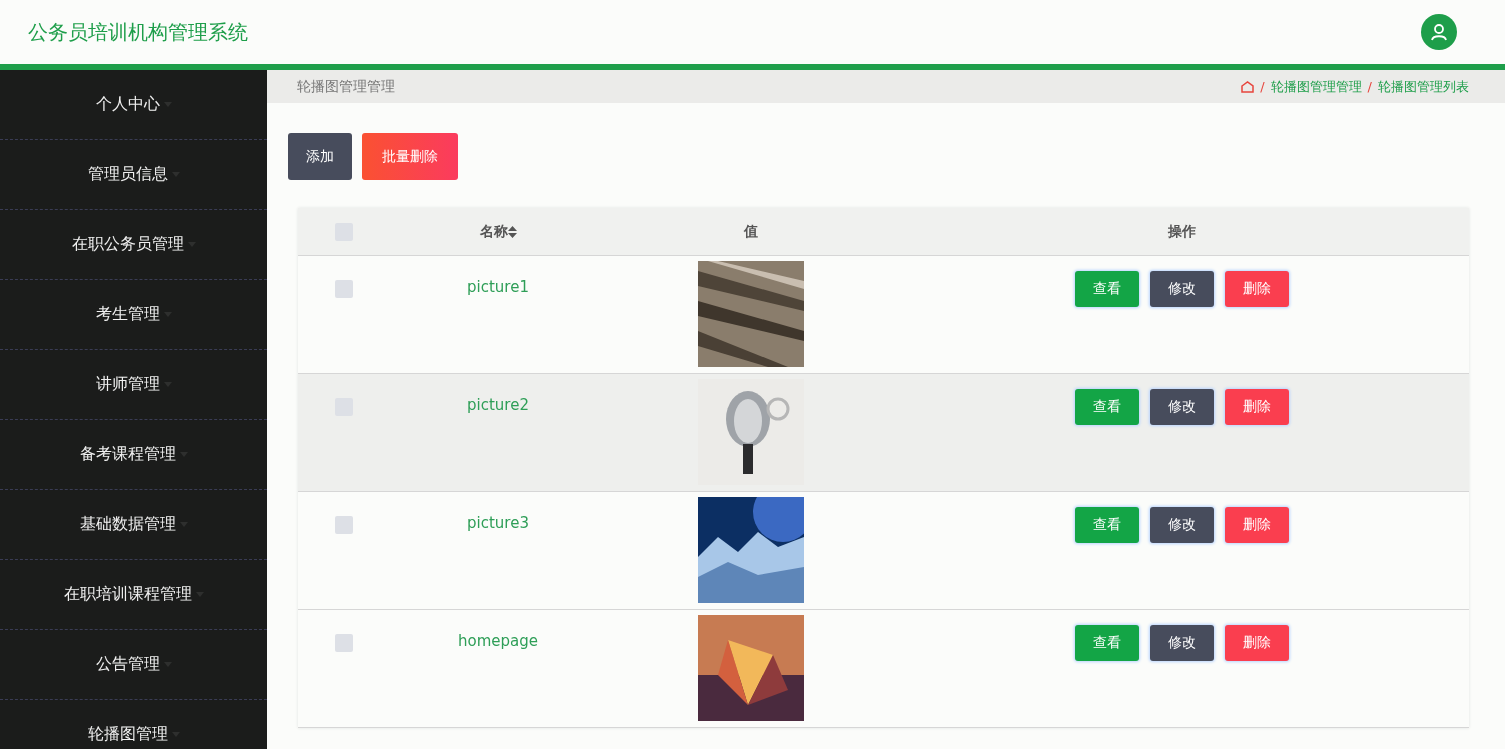 The height and width of the screenshot is (749, 1505). Describe the element at coordinates (883, 669) in the screenshot. I see `table-row: homepage 查看 修改 删除` at that location.